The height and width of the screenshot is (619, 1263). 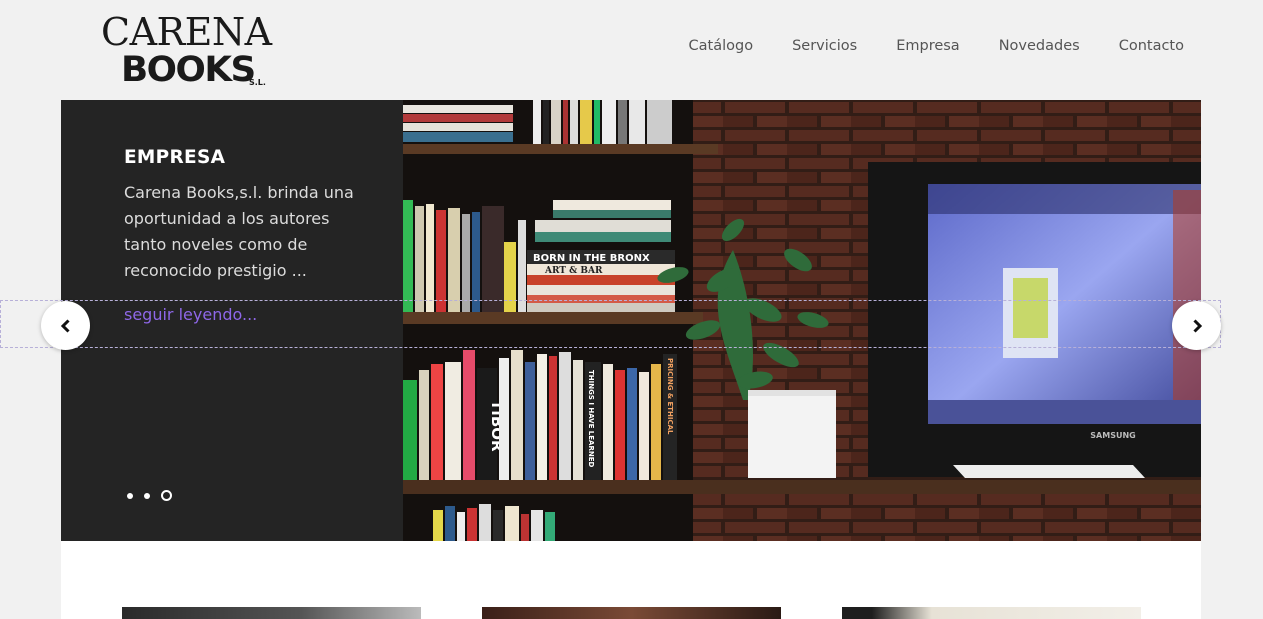 I want to click on slider-prev-button, so click(x=65, y=325).